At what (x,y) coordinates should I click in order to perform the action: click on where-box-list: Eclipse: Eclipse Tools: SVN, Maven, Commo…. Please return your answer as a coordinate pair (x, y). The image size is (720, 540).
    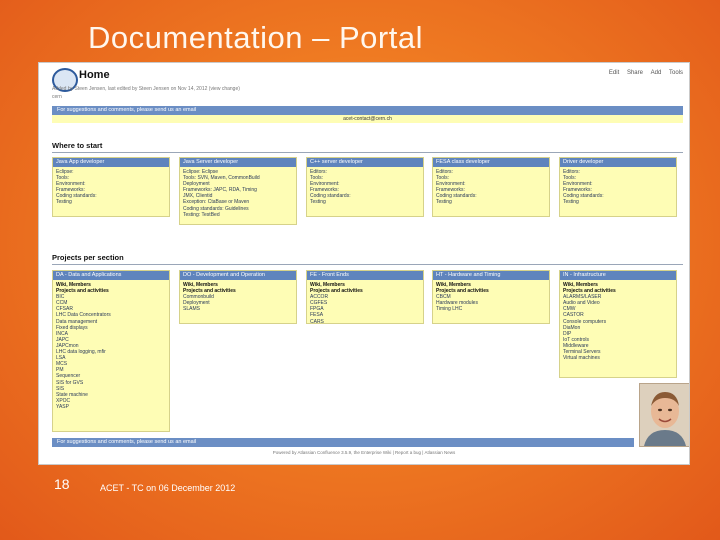
    Looking at the image, I should click on (238, 193).